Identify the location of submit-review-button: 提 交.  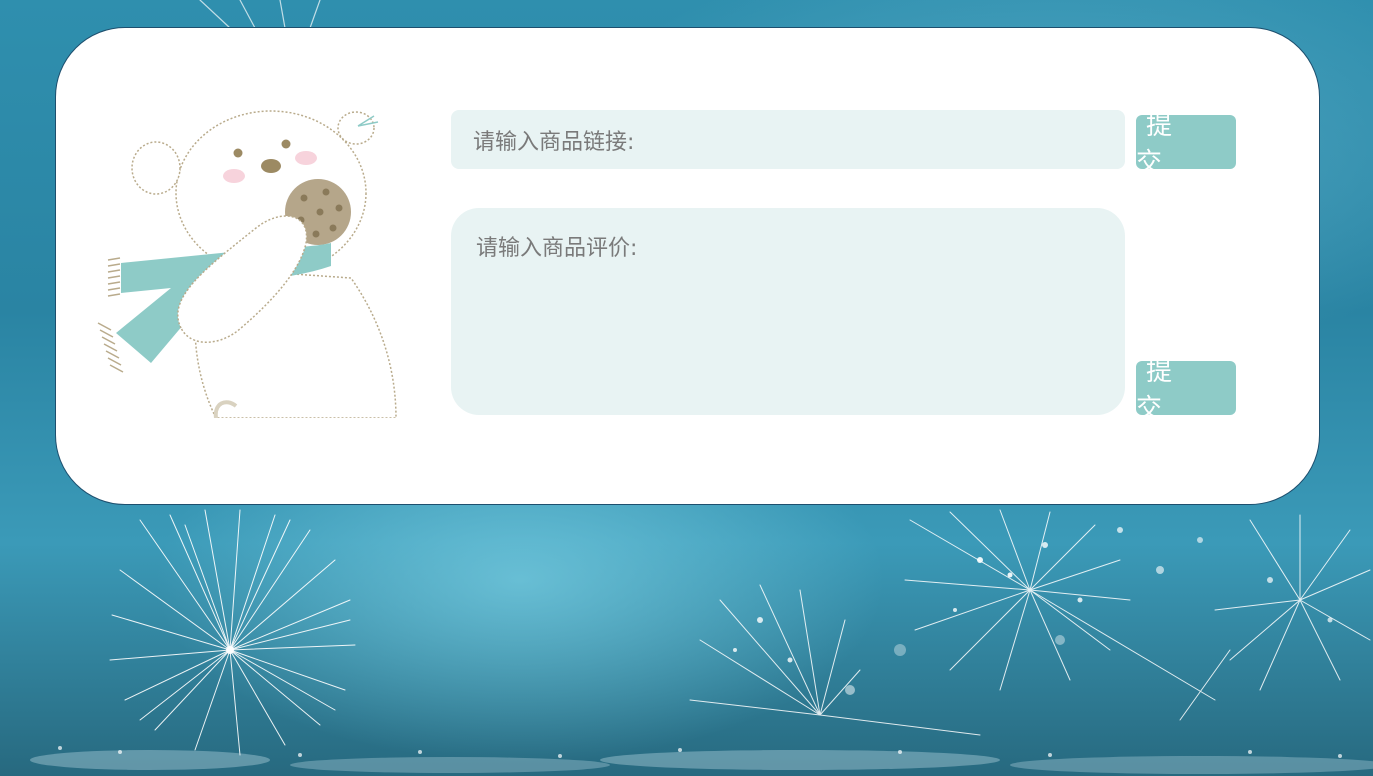
(1186, 390).